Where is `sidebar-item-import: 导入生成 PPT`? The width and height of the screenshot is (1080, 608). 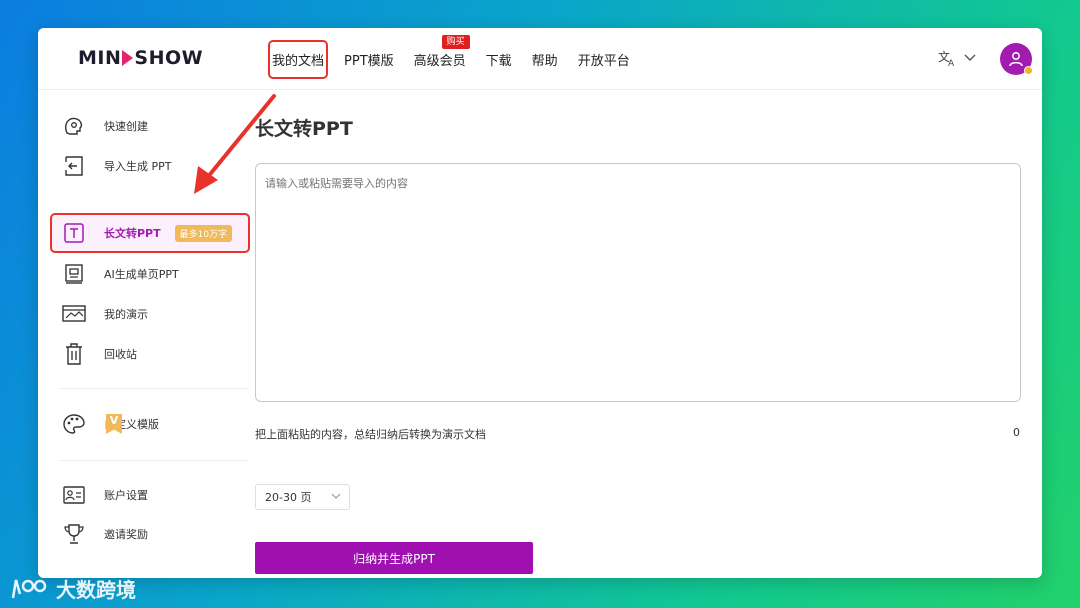 sidebar-item-import: 导入生成 PPT is located at coordinates (155, 166).